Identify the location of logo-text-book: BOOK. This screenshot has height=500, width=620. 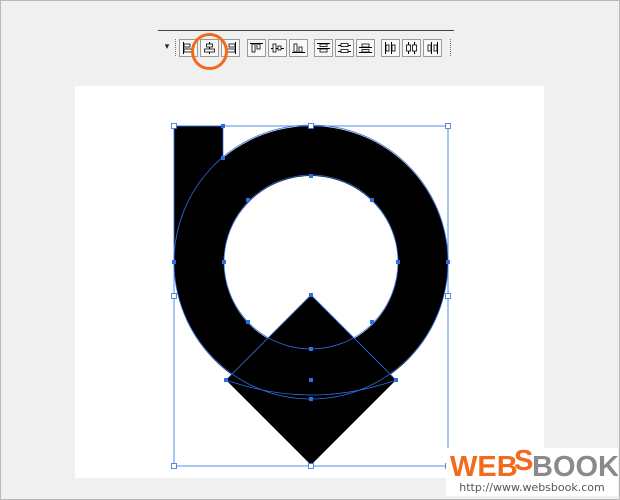
(575, 465).